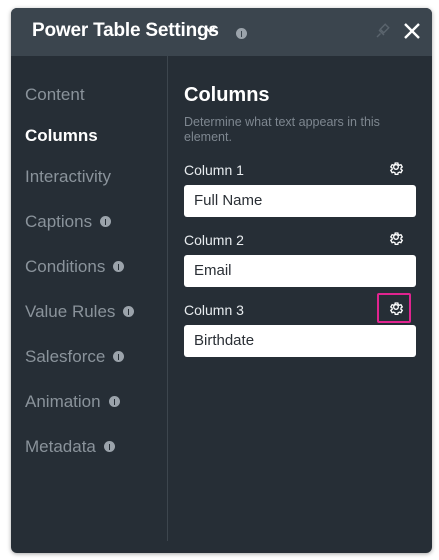 The height and width of the screenshot is (560, 439). I want to click on column-3-field: Birthdate, so click(300, 341).